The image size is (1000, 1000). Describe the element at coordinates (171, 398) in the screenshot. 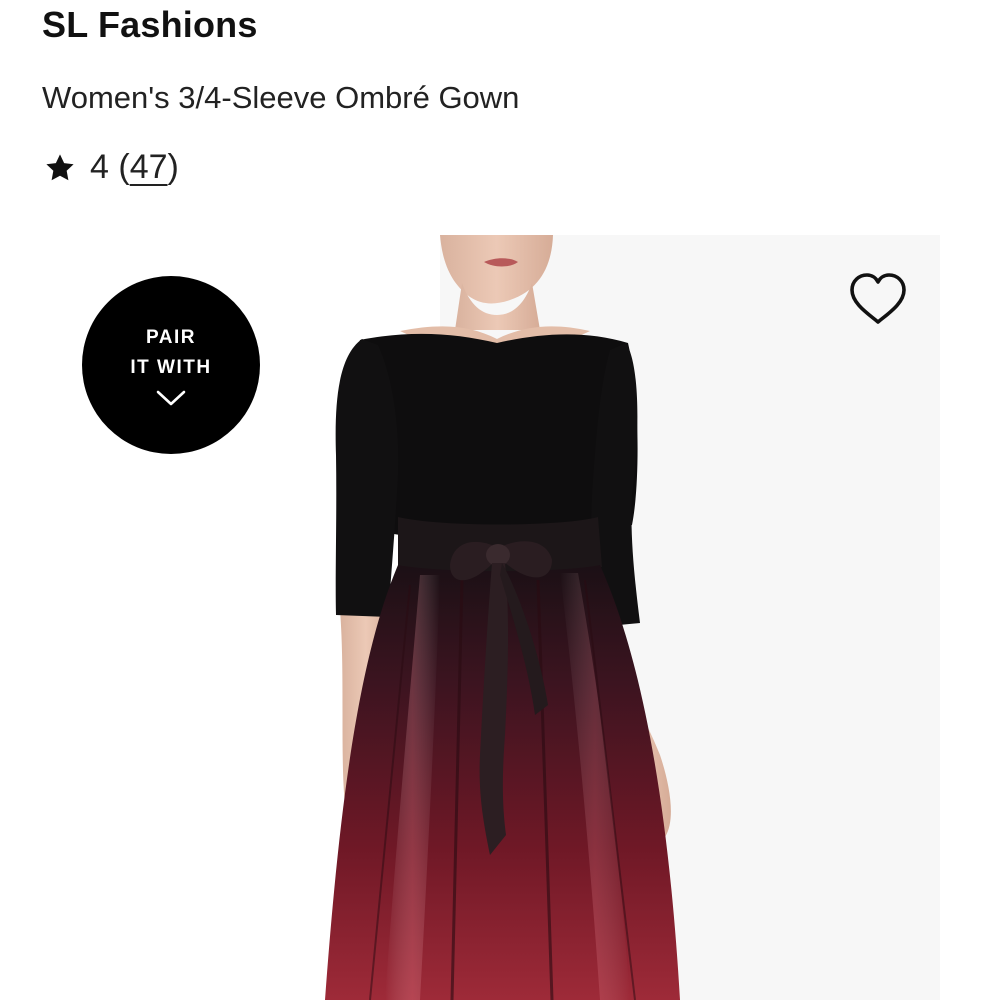

I see `chevron-down-icon` at that location.